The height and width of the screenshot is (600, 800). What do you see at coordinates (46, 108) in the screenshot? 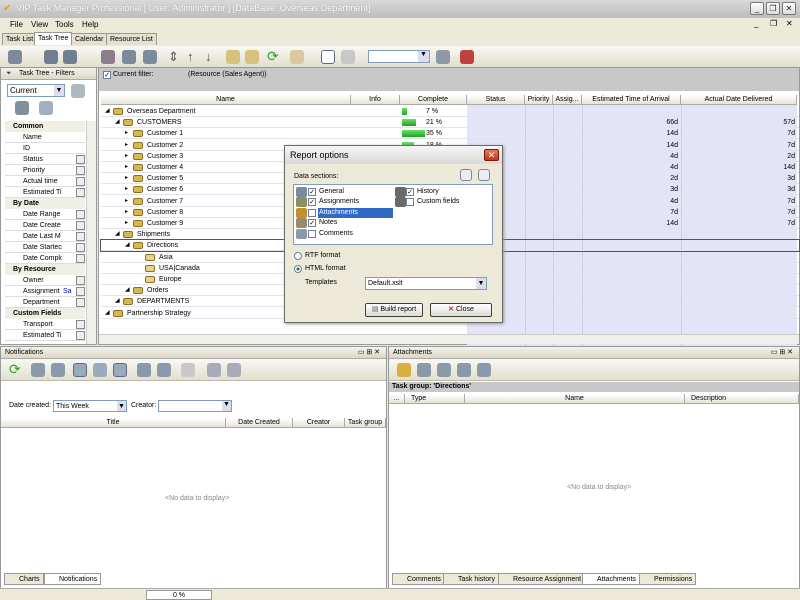
I see `apply-filter-icon` at bounding box center [46, 108].